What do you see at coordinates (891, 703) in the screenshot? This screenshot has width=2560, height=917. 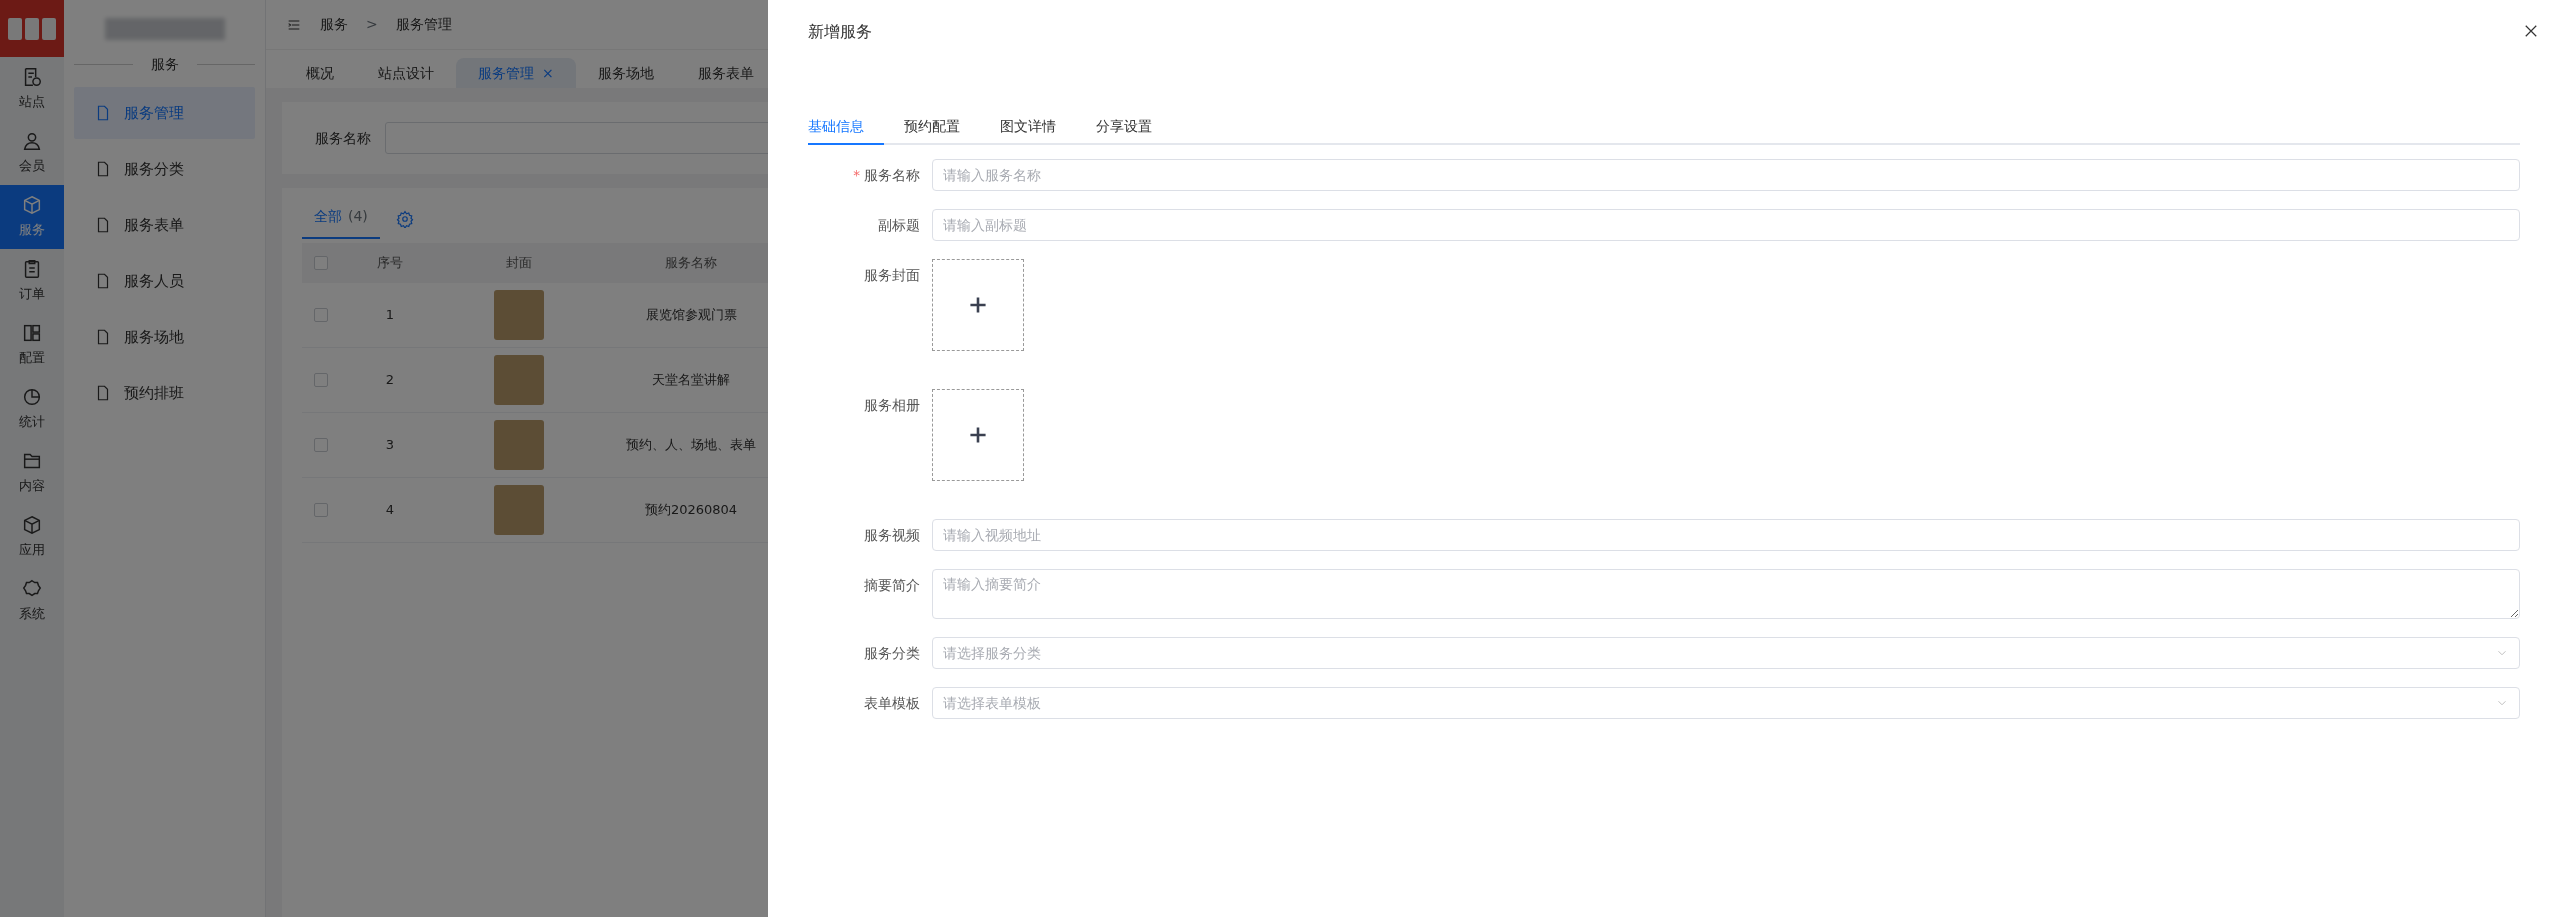 I see `field-label: 表单模板` at bounding box center [891, 703].